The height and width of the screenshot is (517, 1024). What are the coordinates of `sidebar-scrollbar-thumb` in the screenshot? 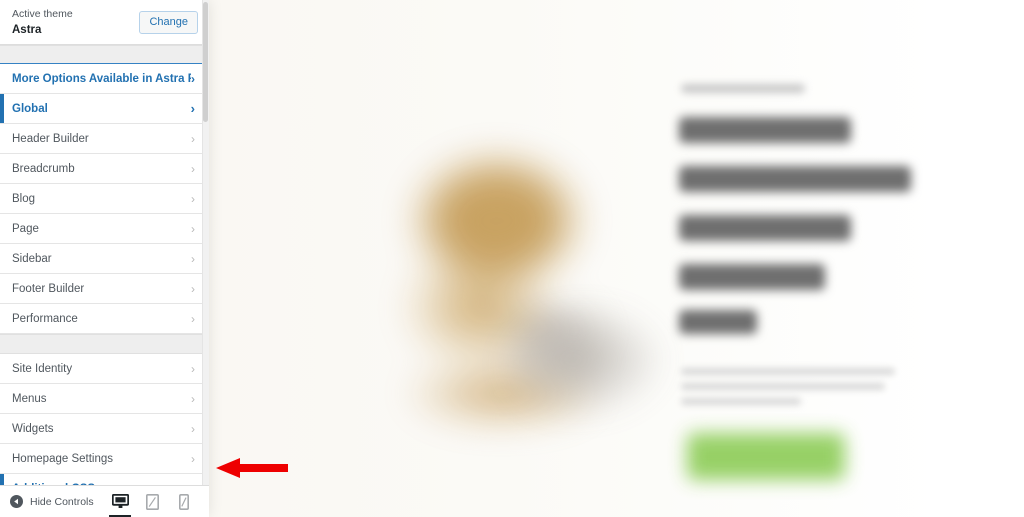 It's located at (205, 62).